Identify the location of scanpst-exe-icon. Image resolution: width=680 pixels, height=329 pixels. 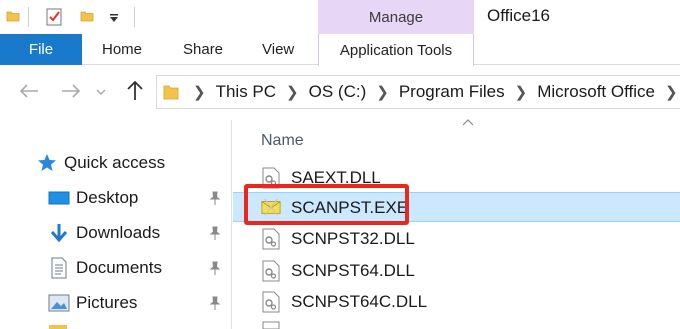
(271, 207).